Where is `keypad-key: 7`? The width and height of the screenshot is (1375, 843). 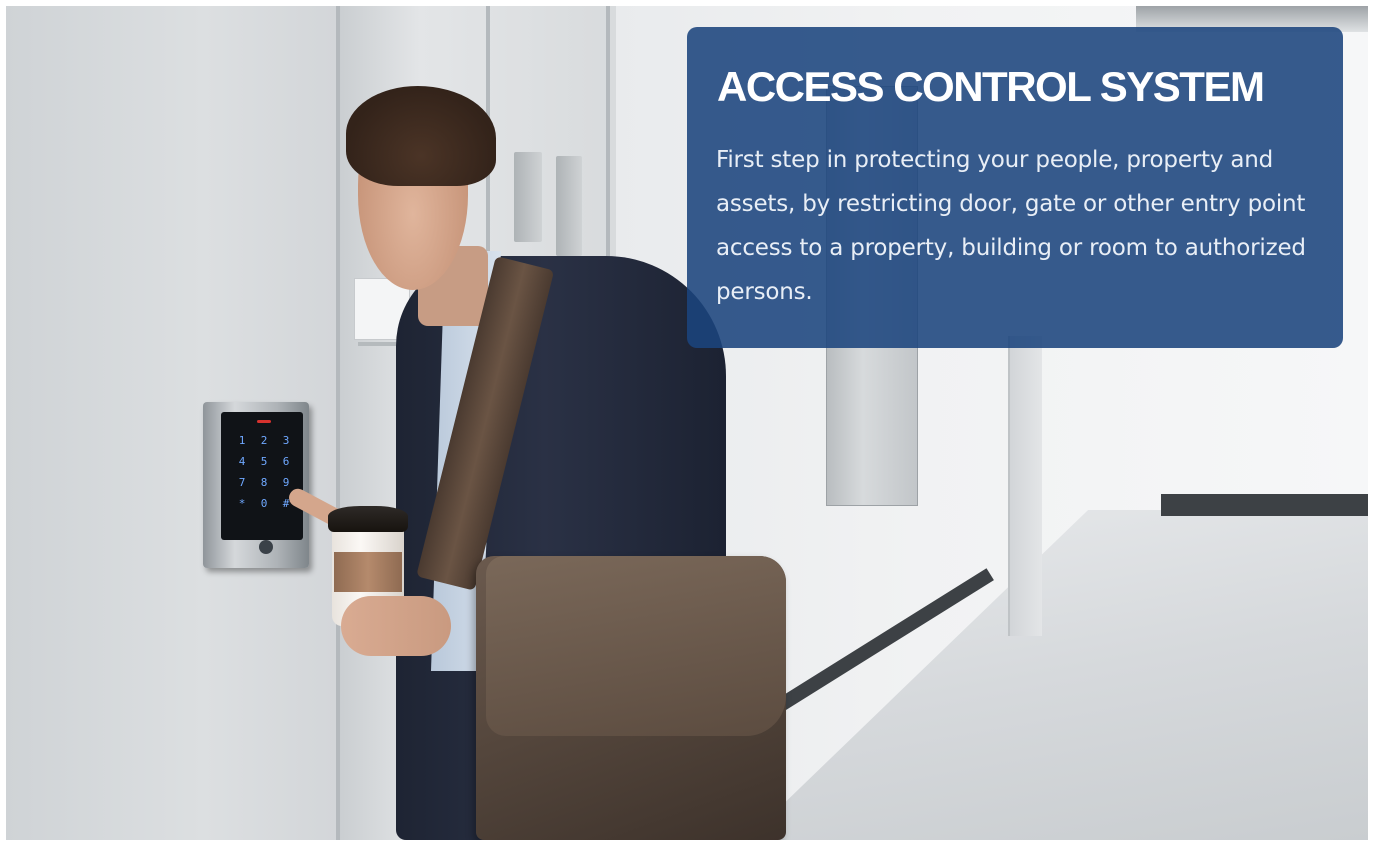
keypad-key: 7 is located at coordinates (242, 482).